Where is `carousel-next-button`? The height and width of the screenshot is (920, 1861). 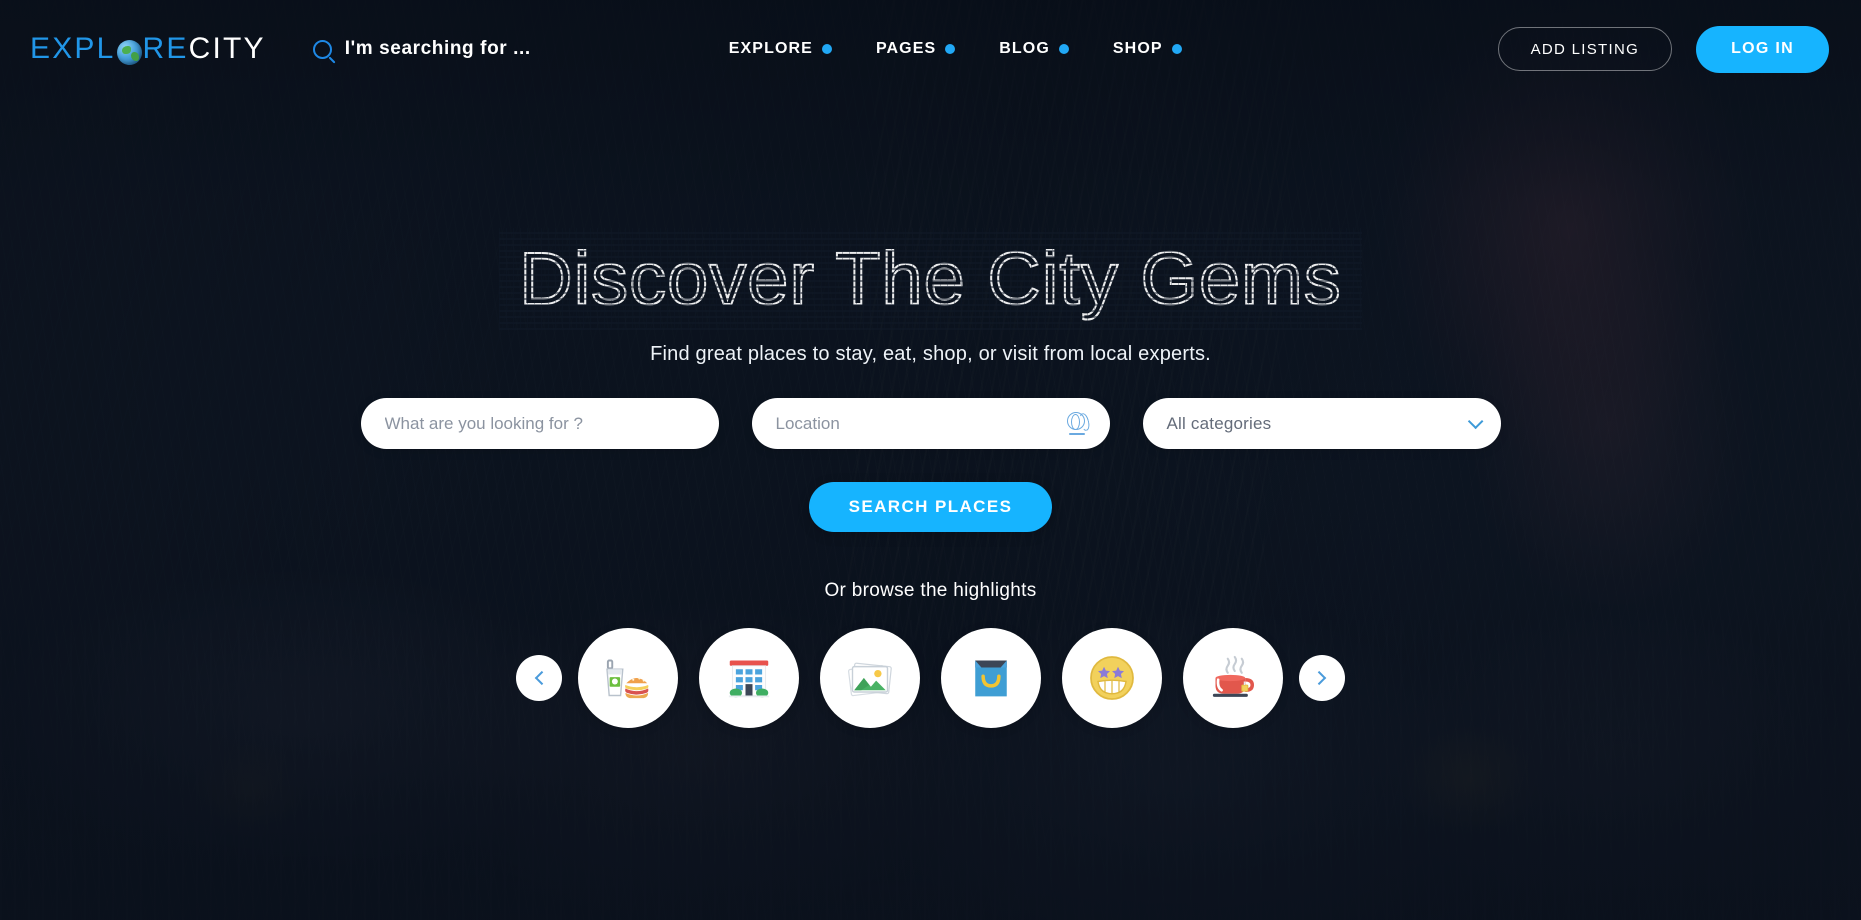
carousel-next-button is located at coordinates (1322, 678).